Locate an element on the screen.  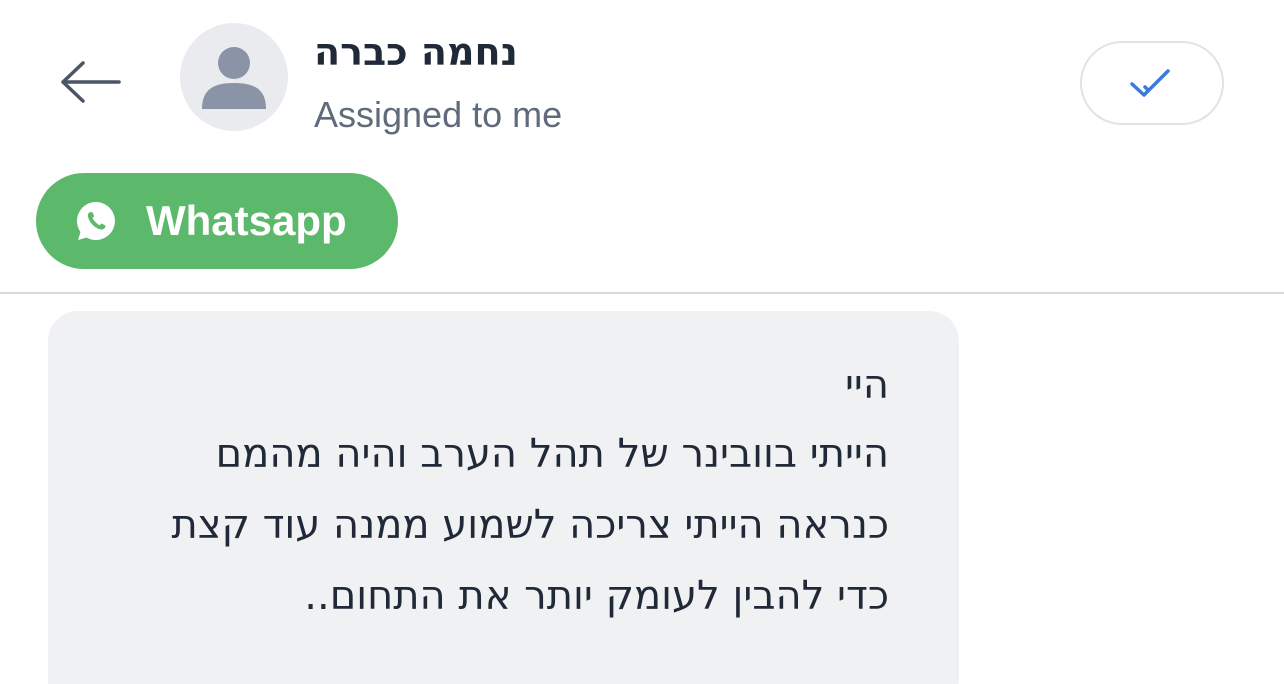
resolve-button is located at coordinates (1152, 83).